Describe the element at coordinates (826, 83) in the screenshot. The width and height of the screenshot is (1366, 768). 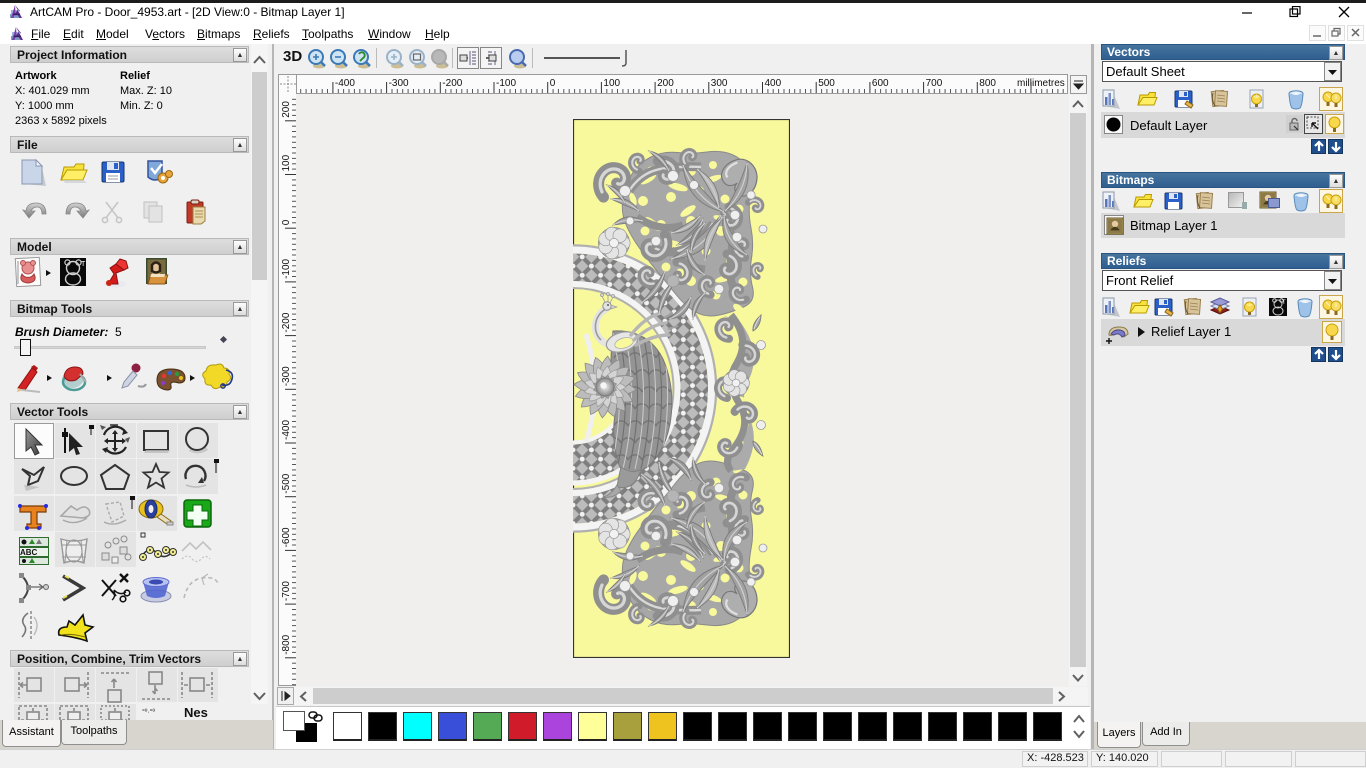
I see `svg-text: 500` at that location.